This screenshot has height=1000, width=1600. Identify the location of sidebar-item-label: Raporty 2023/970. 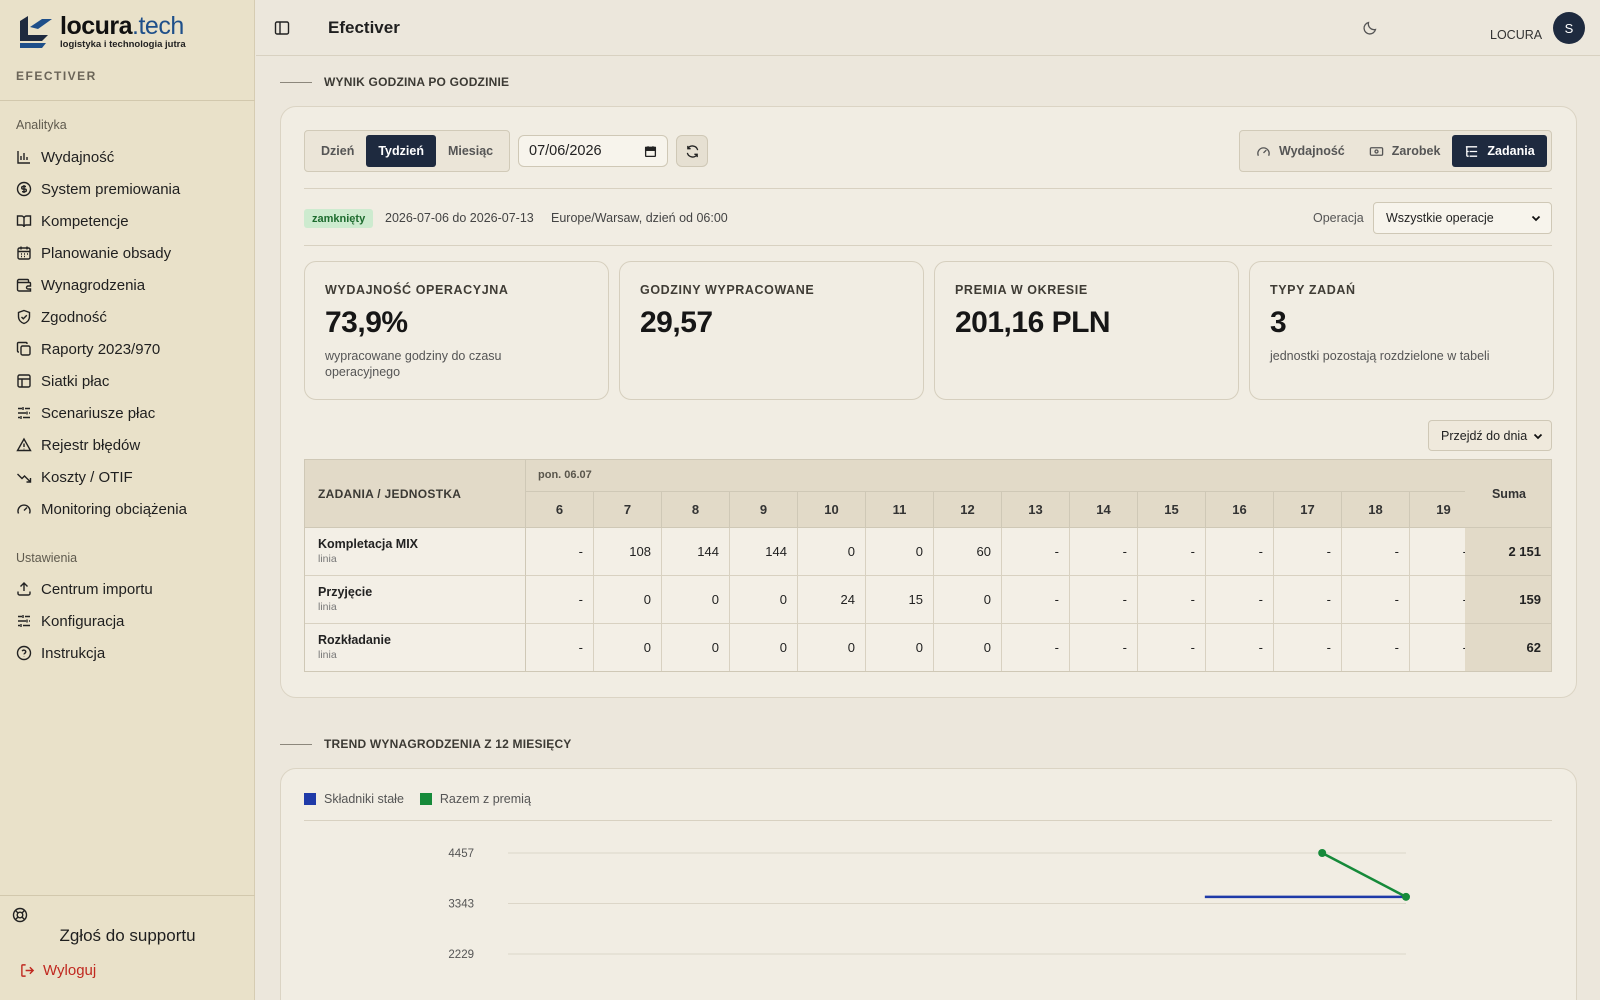
(101, 349).